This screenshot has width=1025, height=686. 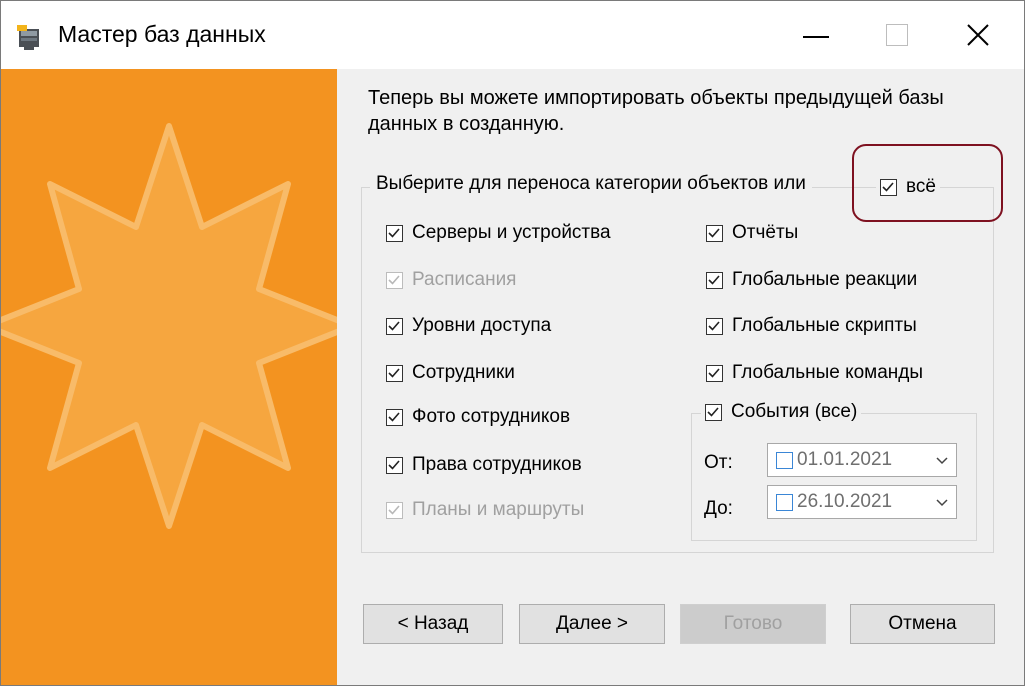 What do you see at coordinates (718, 462) in the screenshot?
I see `from-label: От:` at bounding box center [718, 462].